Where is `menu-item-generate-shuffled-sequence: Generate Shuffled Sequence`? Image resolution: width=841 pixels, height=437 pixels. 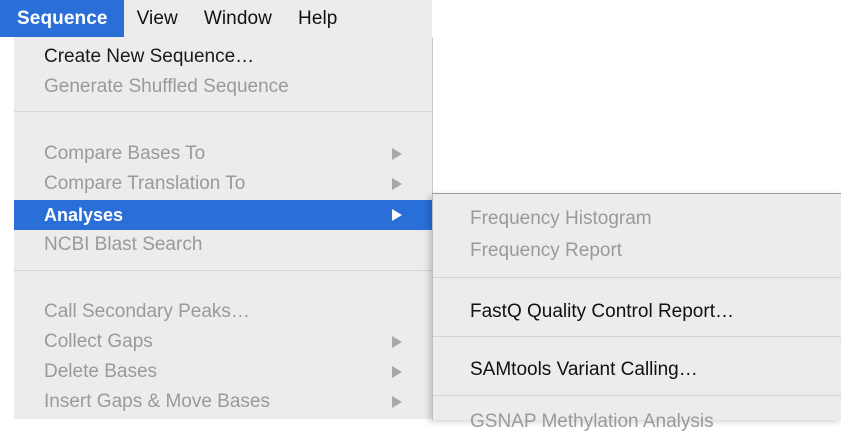
menu-item-generate-shuffled-sequence: Generate Shuffled Sequence is located at coordinates (223, 87).